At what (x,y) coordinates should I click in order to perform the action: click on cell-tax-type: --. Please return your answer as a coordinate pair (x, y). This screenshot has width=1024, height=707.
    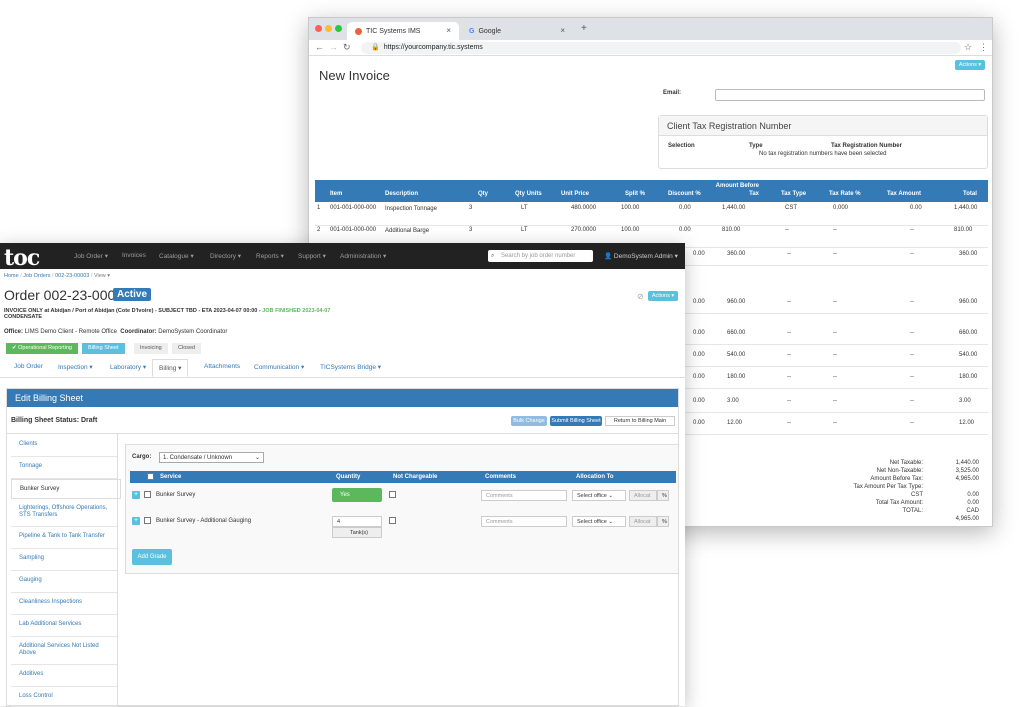
    Looking at the image, I should click on (789, 254).